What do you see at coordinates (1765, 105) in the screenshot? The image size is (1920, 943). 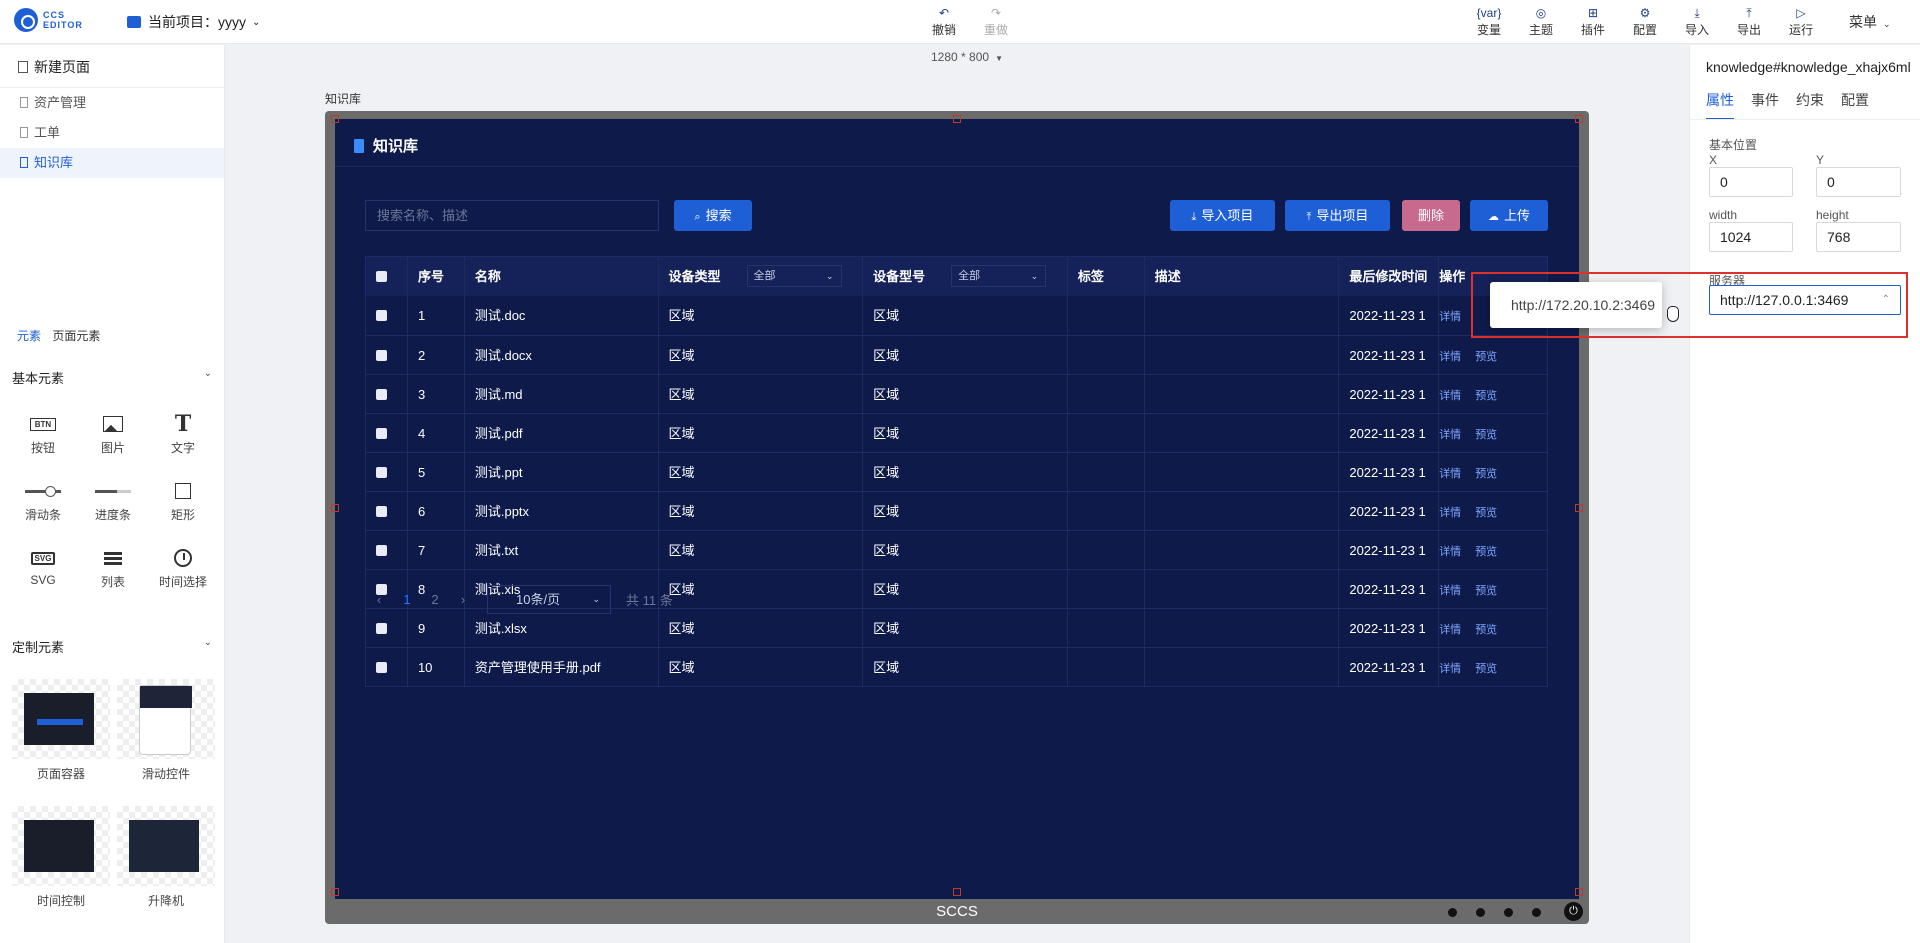 I see `tab-events: 事件` at bounding box center [1765, 105].